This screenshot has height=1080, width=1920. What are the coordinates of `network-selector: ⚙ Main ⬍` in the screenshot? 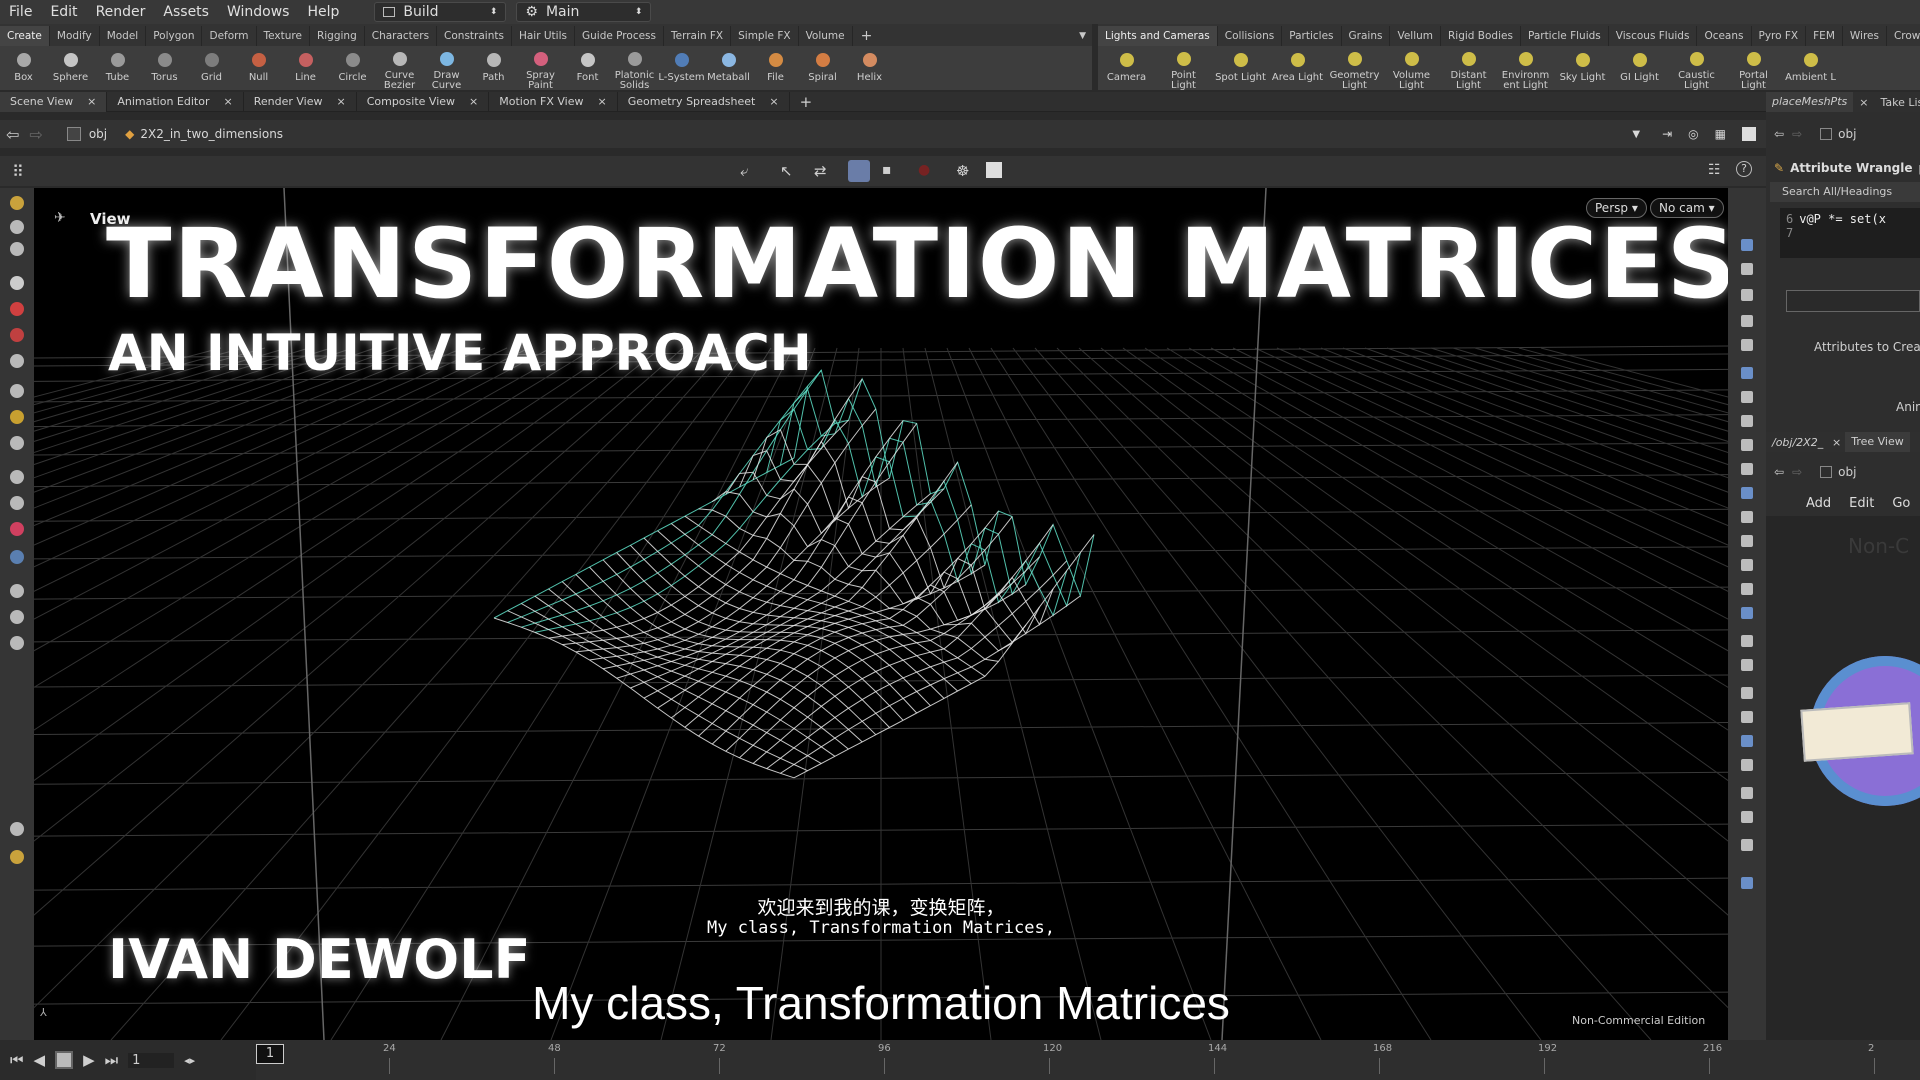 It's located at (584, 12).